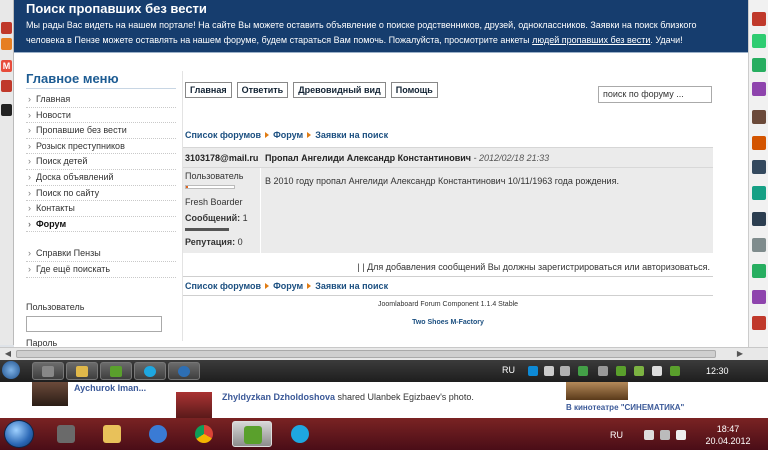 This screenshot has height=450, width=768. Describe the element at coordinates (414, 90) in the screenshot. I see `help-button: Помощь` at that location.